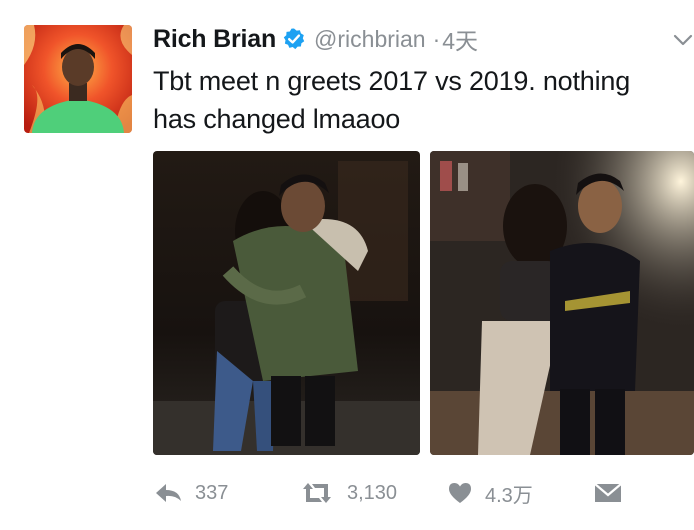 The width and height of the screenshot is (694, 530). I want to click on direct-message-button, so click(608, 493).